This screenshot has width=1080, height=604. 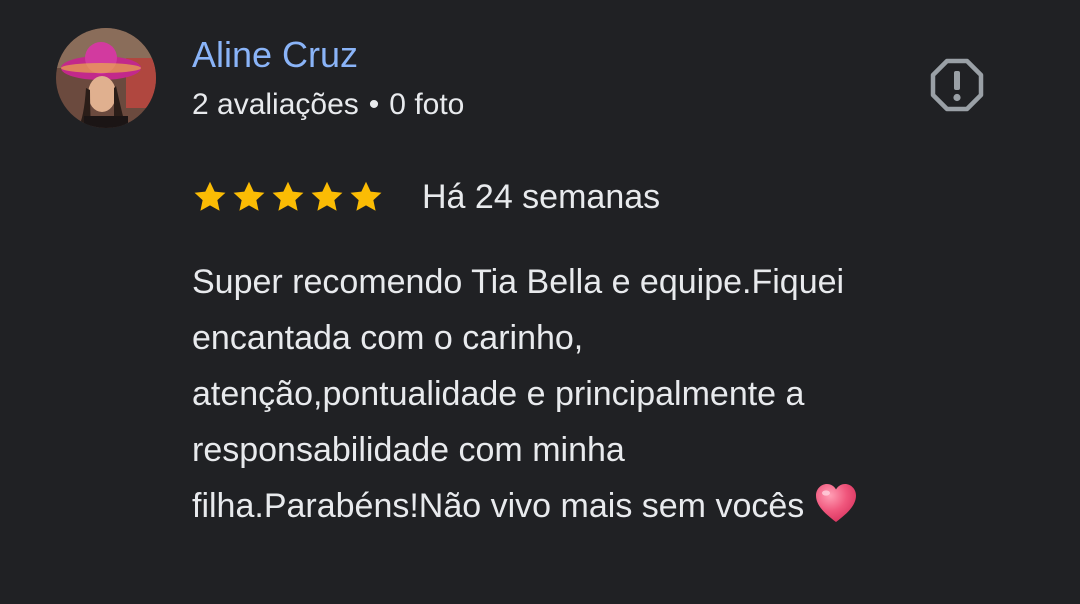 What do you see at coordinates (388, 338) in the screenshot?
I see `review-line: encantada com o carinho,` at bounding box center [388, 338].